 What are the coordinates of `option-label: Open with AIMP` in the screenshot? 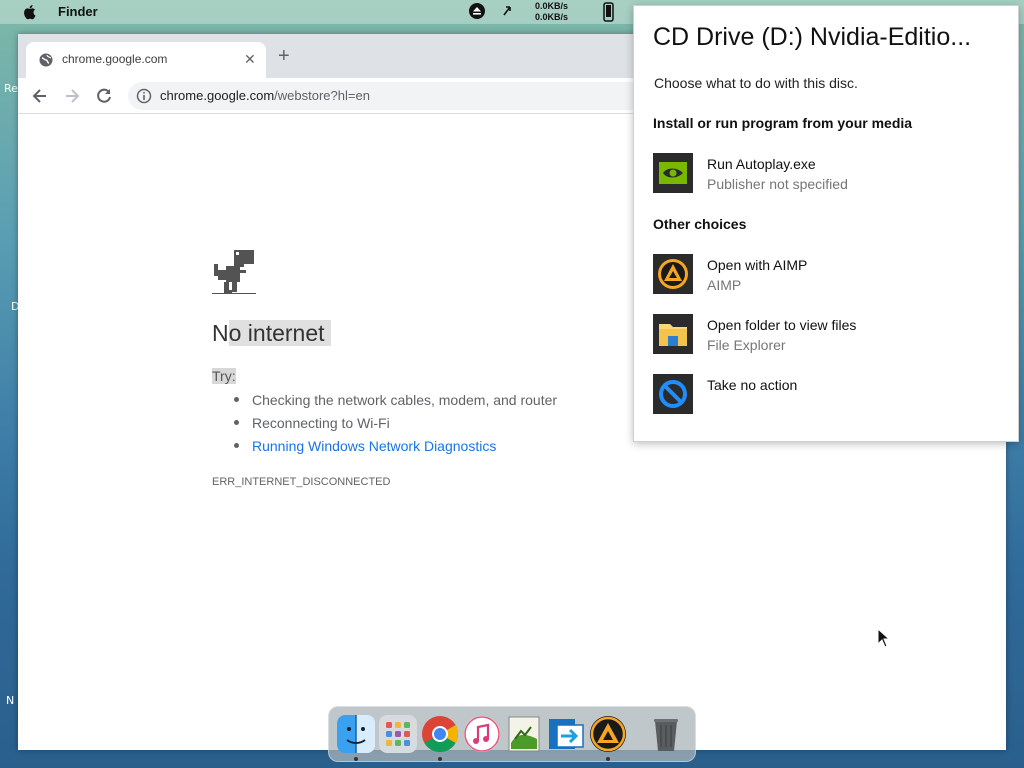 It's located at (757, 265).